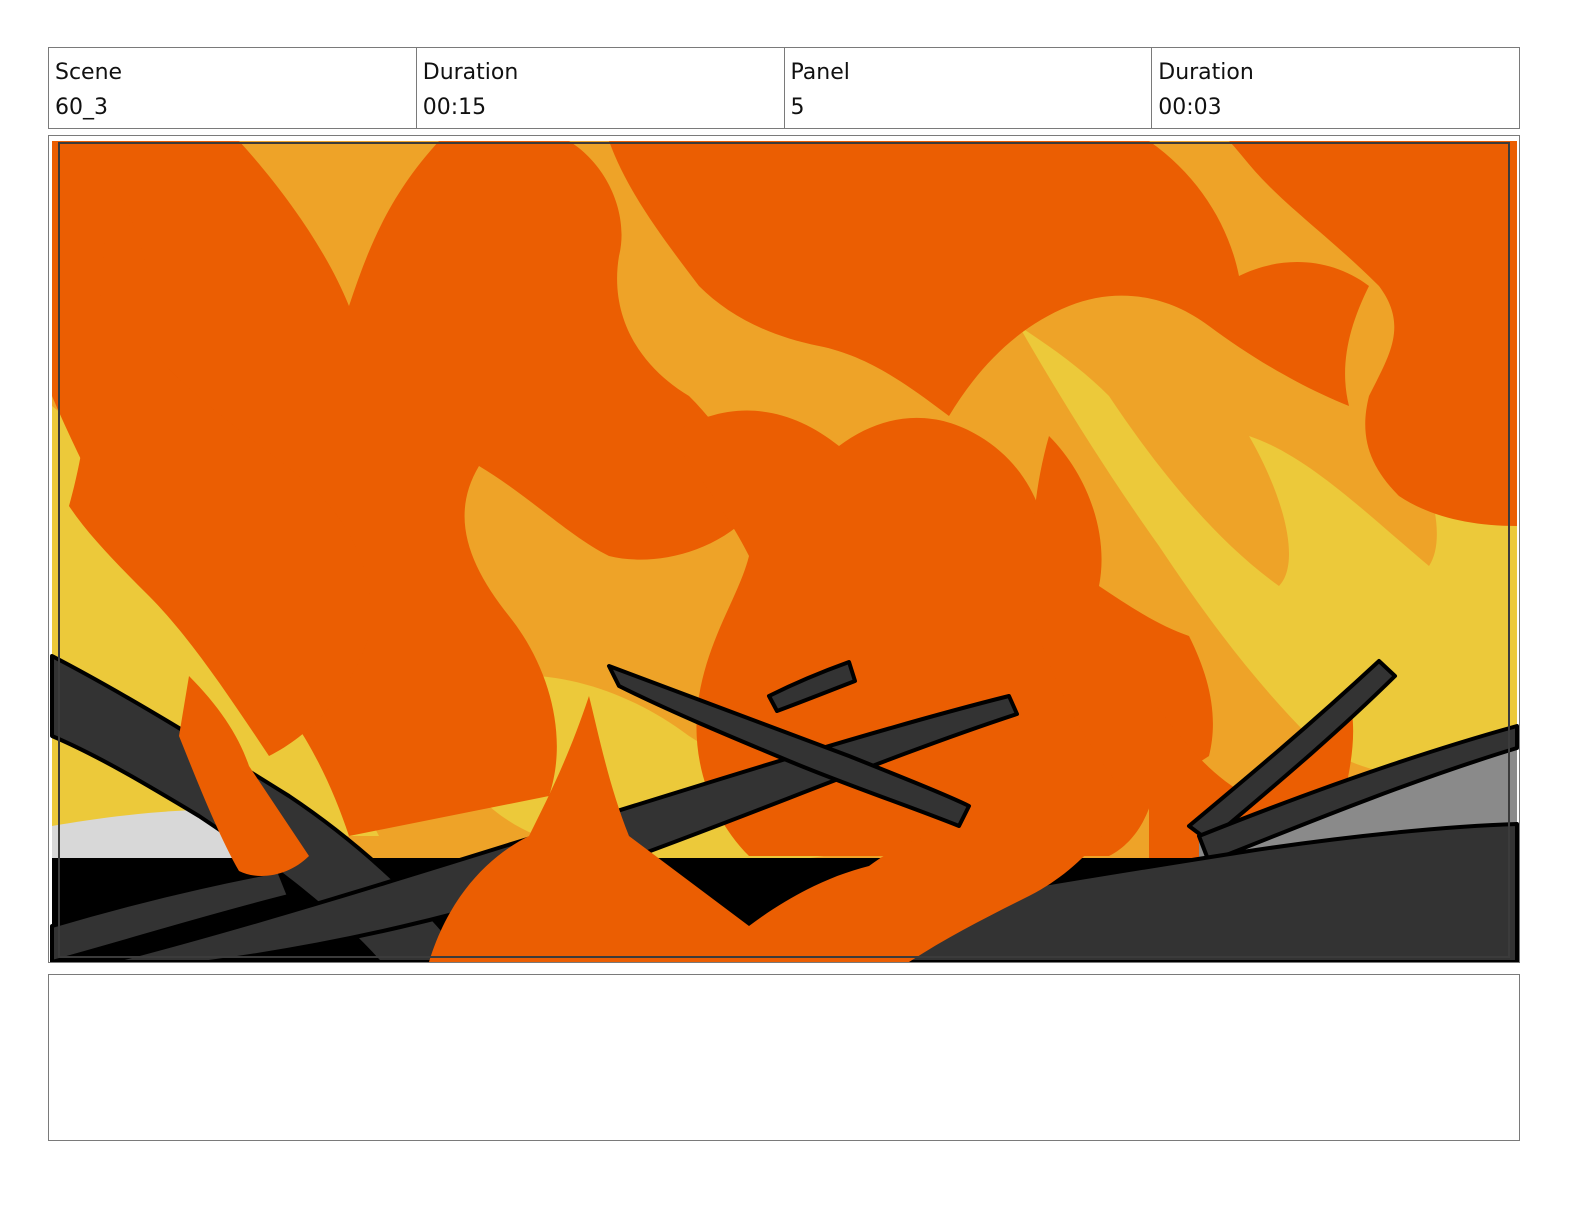  I want to click on scene-label: Scene, so click(89, 72).